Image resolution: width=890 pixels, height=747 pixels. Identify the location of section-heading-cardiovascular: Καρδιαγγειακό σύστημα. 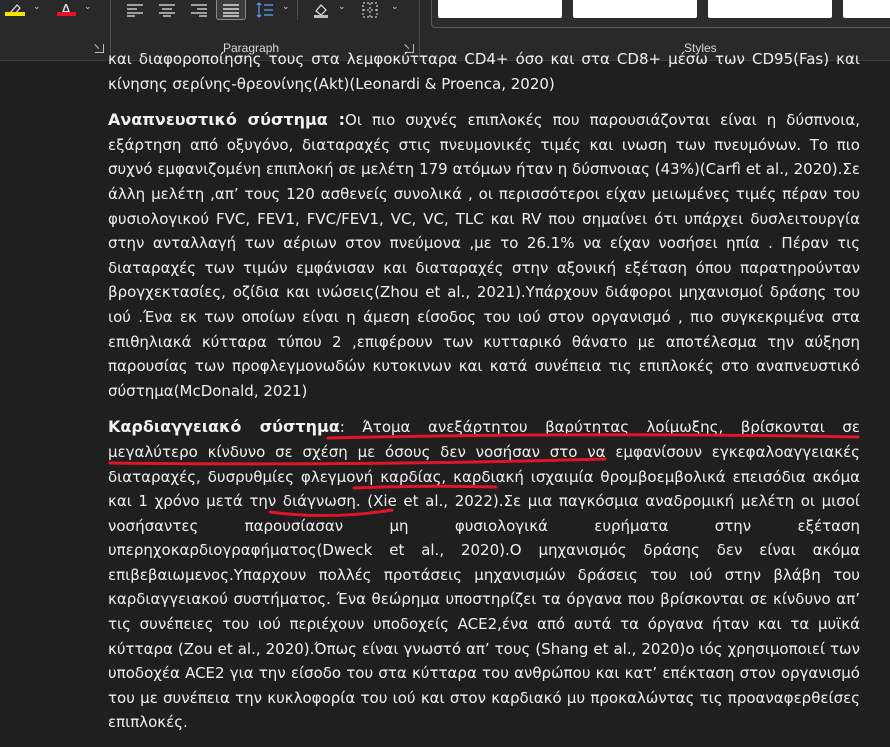
(224, 427).